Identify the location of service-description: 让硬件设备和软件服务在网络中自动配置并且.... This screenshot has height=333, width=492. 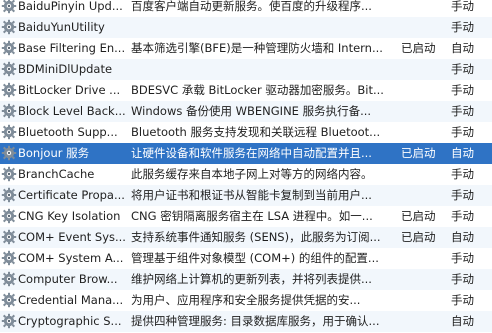
(251, 153).